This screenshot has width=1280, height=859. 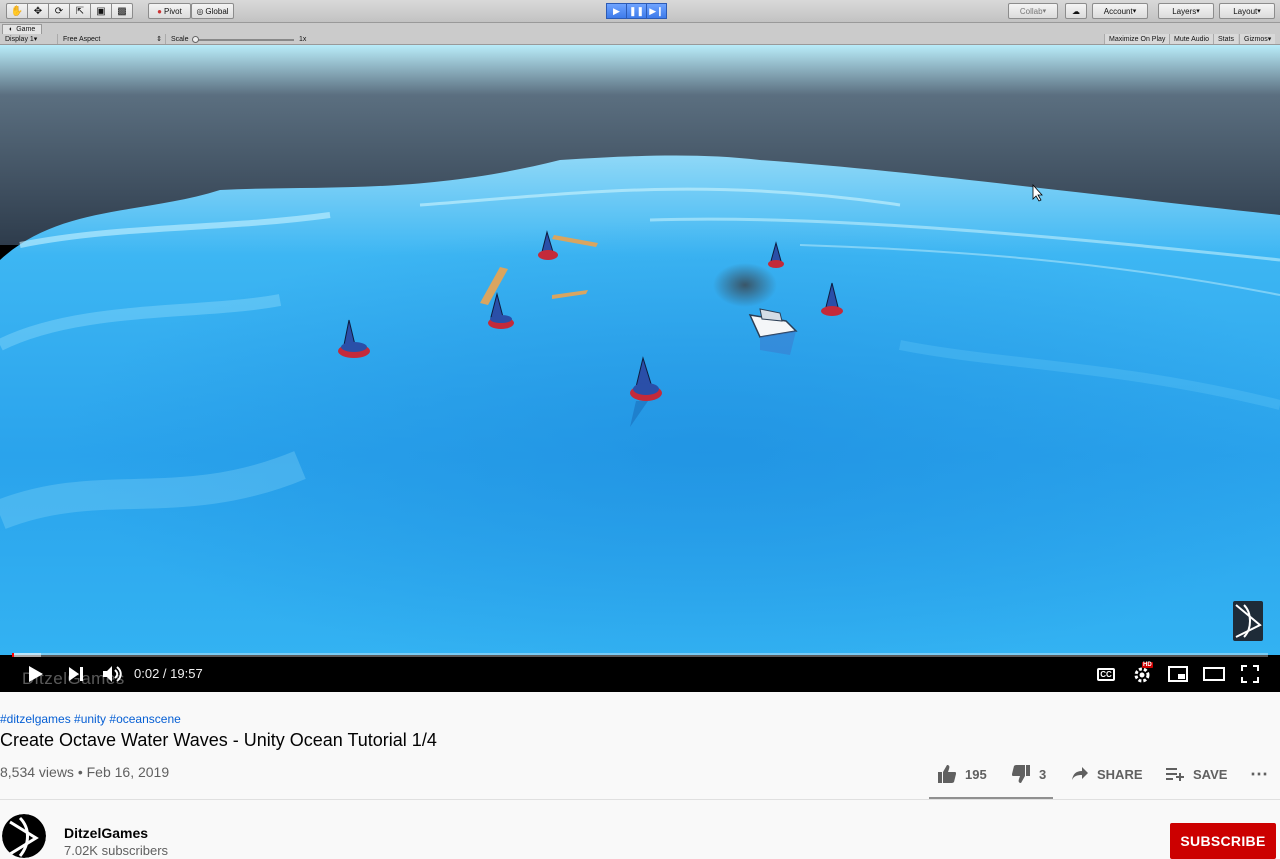 I want to click on captions-icon: CC, so click(x=1106, y=674).